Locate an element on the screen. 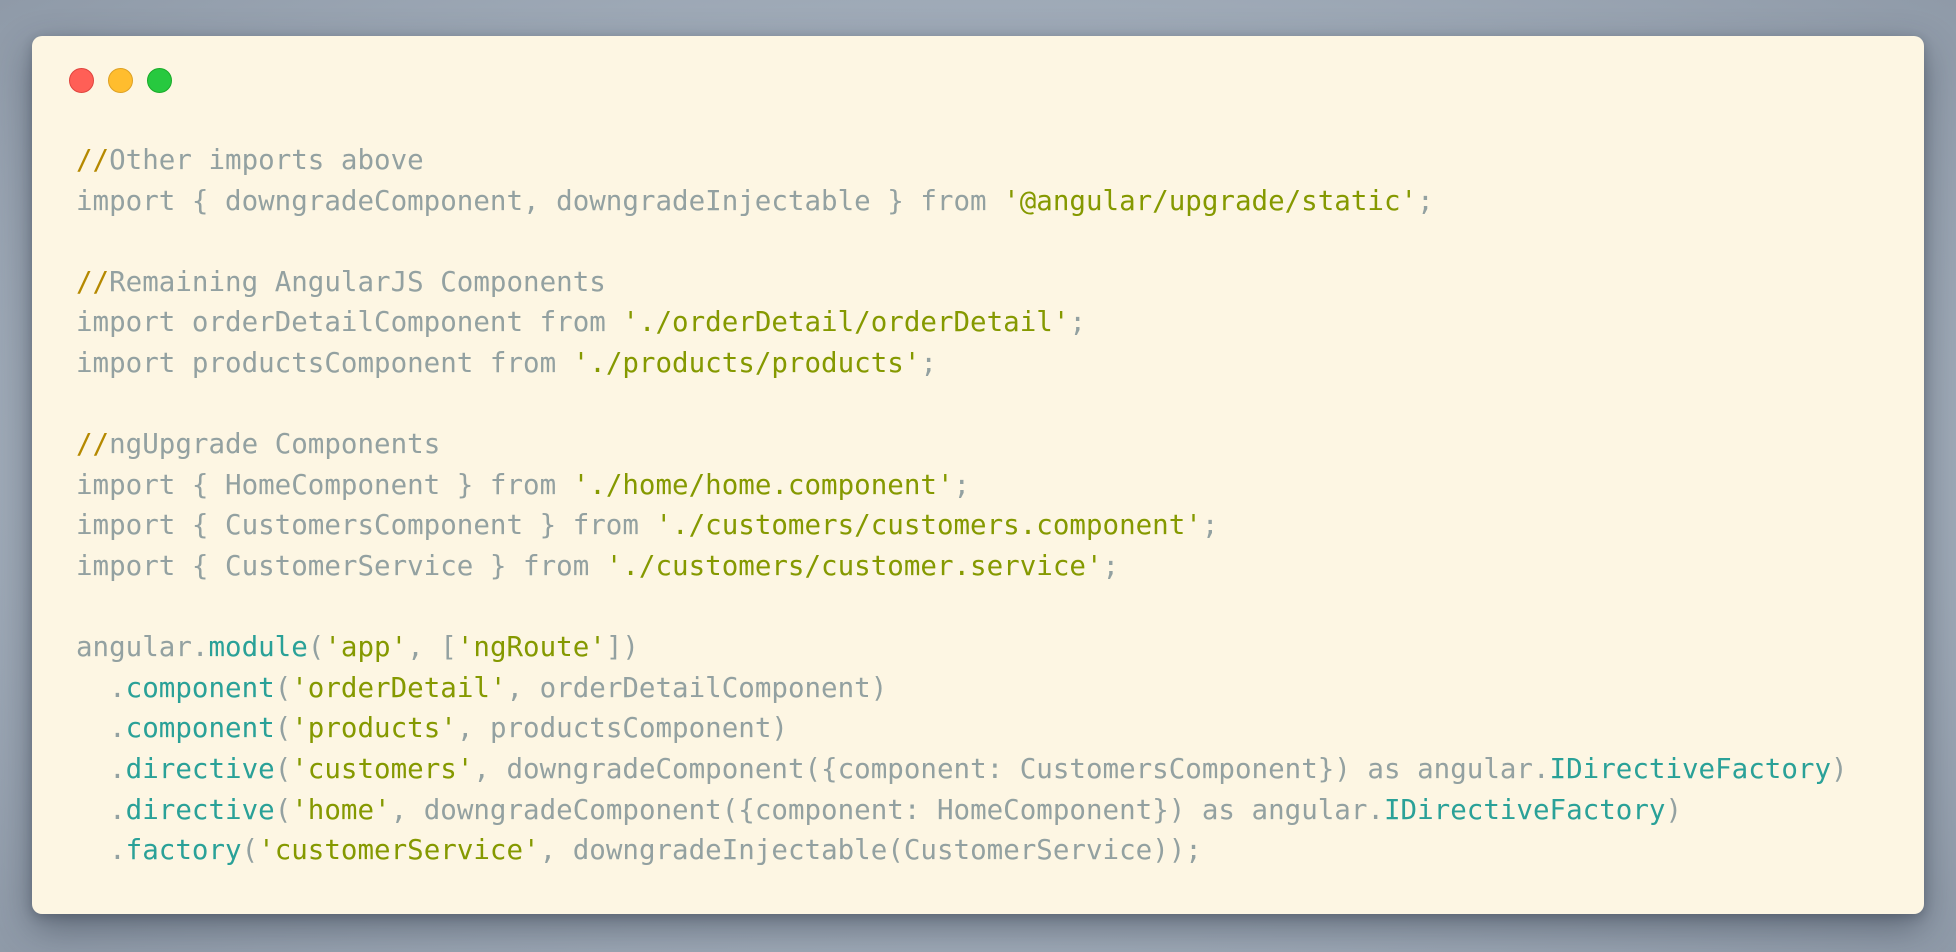  code-token-comment: Remaining AngularJS Components is located at coordinates (357, 281).